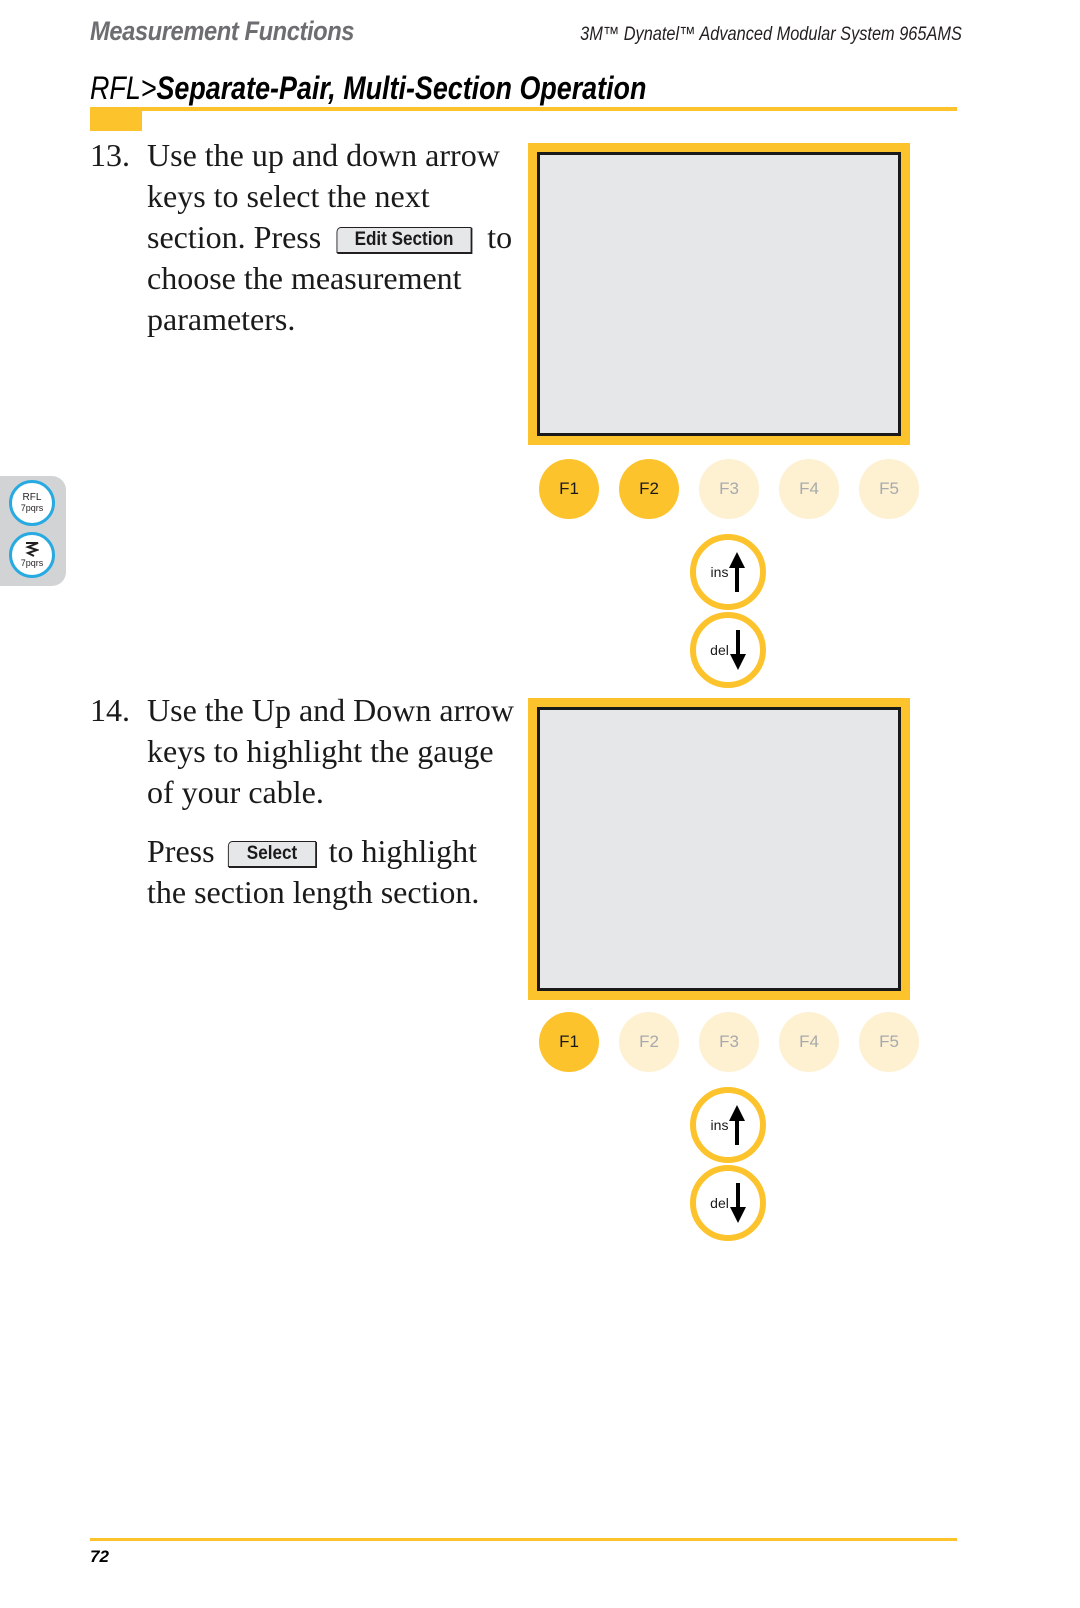 This screenshot has width=1080, height=1608. I want to click on zigzag-cable-icon, so click(32, 549).